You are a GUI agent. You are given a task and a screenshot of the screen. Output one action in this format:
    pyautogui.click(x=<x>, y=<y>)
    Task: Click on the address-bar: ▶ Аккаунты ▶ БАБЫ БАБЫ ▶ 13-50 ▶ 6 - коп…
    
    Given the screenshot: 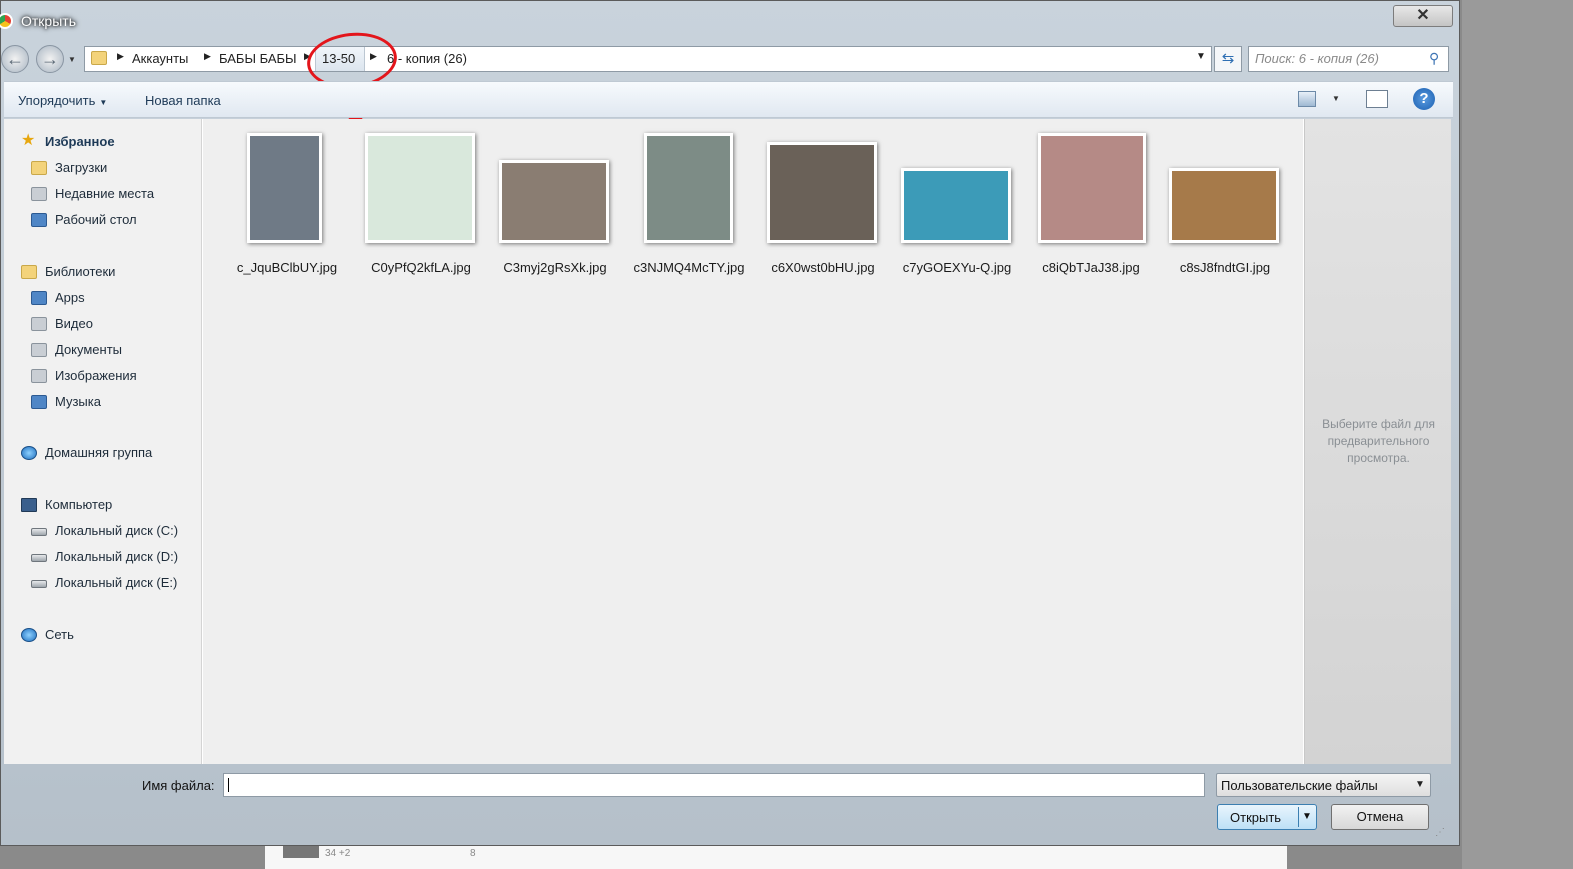 What is the action you would take?
    pyautogui.click(x=648, y=59)
    